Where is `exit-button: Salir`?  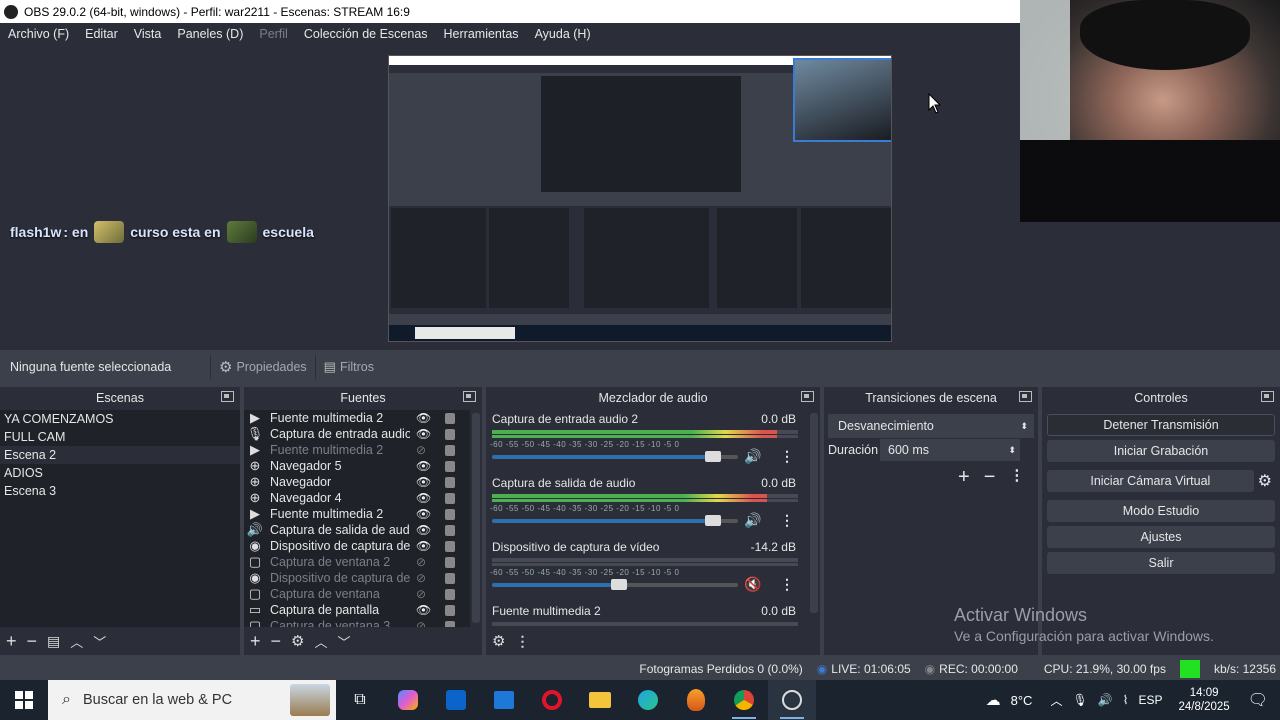 exit-button: Salir is located at coordinates (1161, 563).